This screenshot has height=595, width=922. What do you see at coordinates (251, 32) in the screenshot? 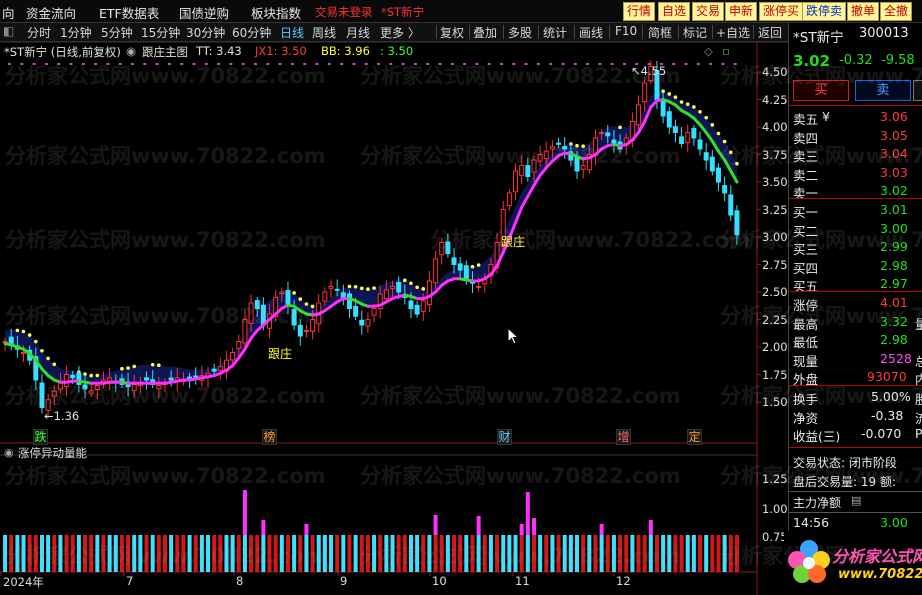
I see `period-60min: 60分钟` at bounding box center [251, 32].